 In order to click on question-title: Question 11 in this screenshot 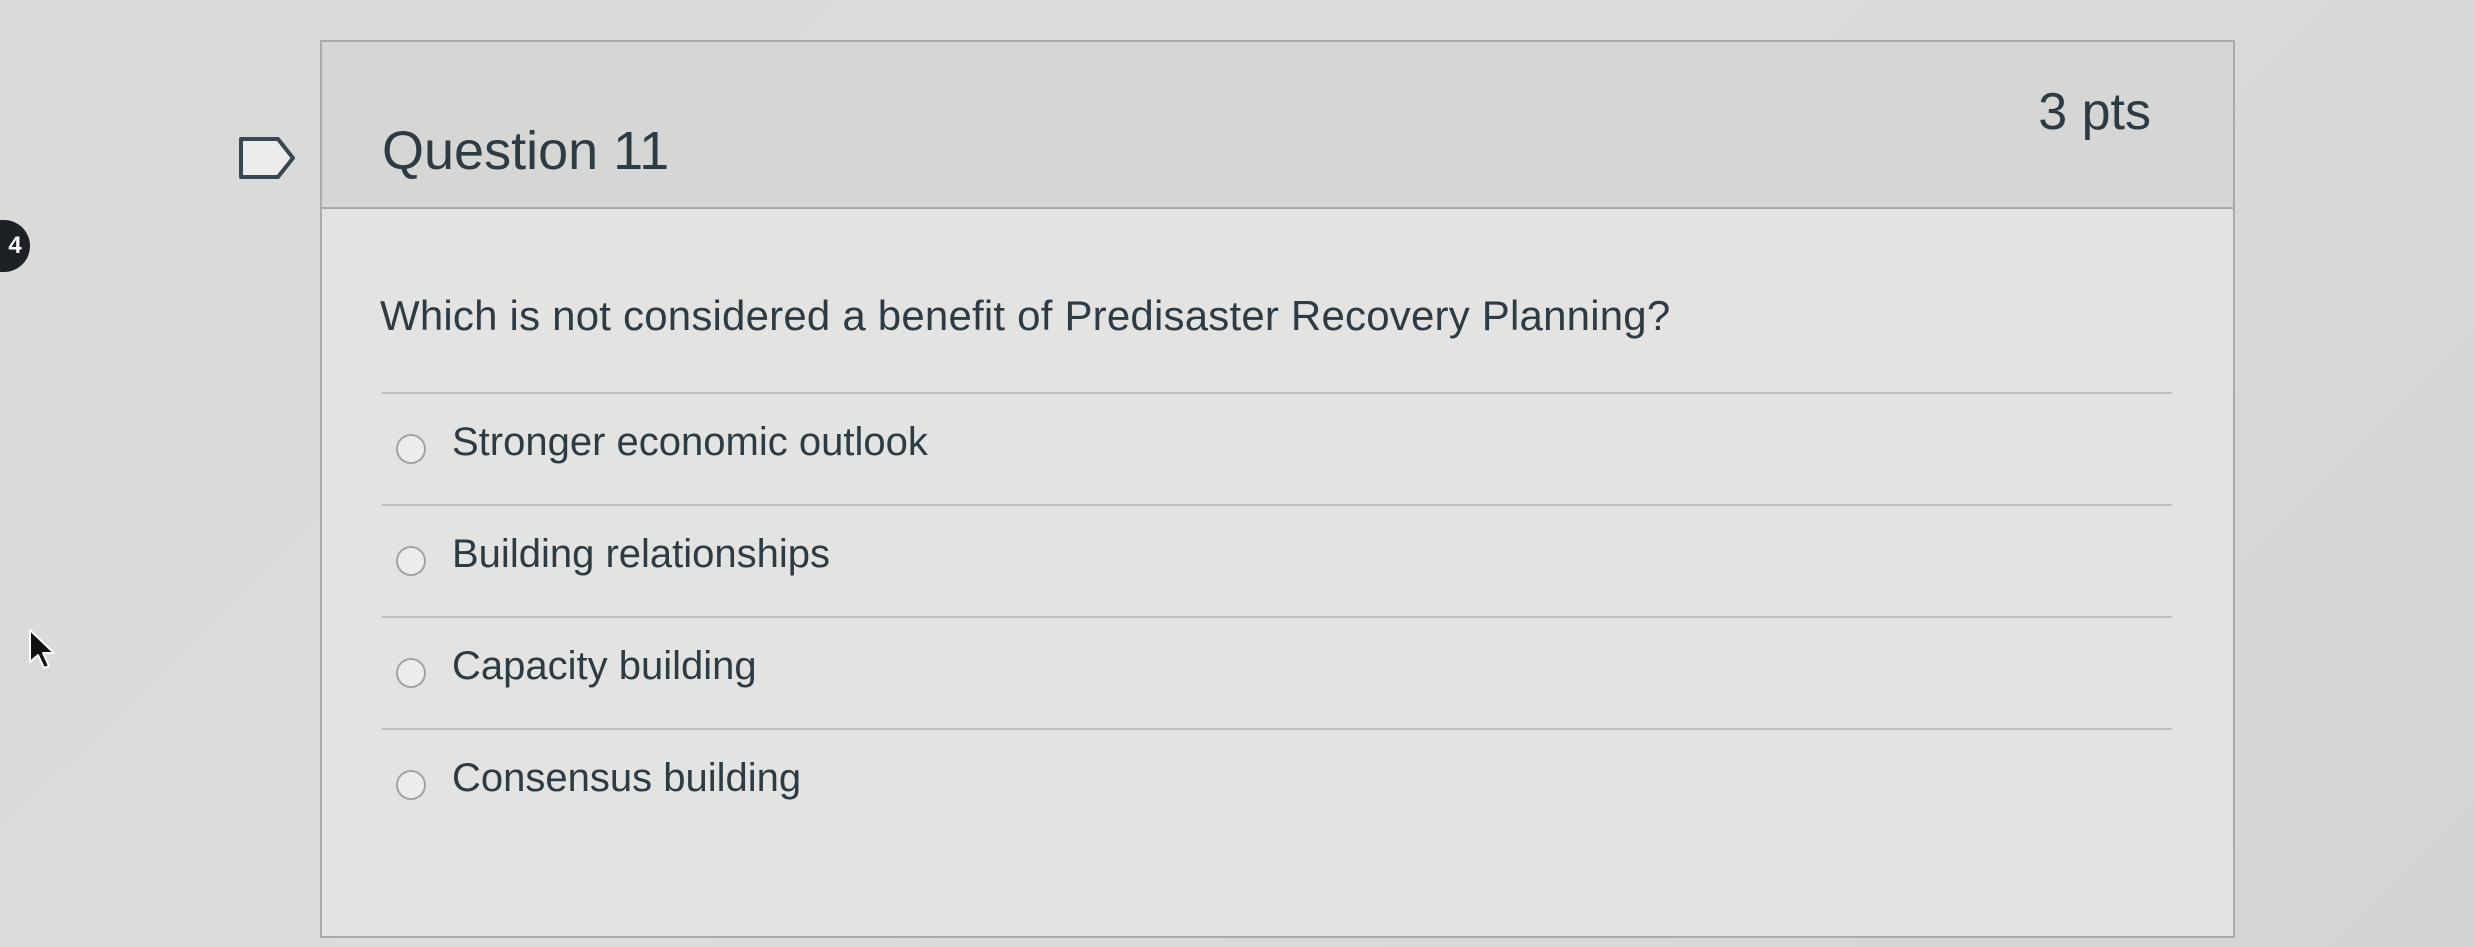, I will do `click(526, 151)`.